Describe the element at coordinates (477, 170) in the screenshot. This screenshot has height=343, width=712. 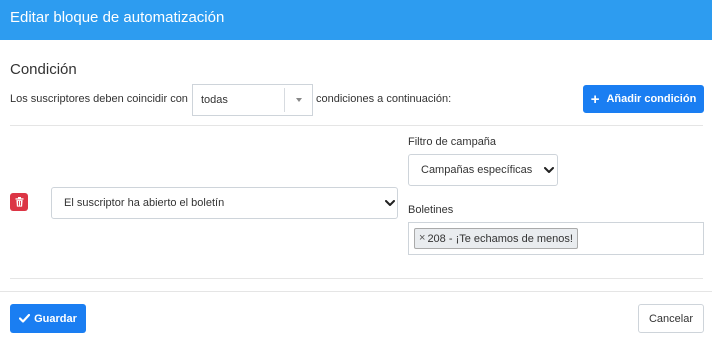
I see `campaign-filter-value: Campañas específicas` at that location.